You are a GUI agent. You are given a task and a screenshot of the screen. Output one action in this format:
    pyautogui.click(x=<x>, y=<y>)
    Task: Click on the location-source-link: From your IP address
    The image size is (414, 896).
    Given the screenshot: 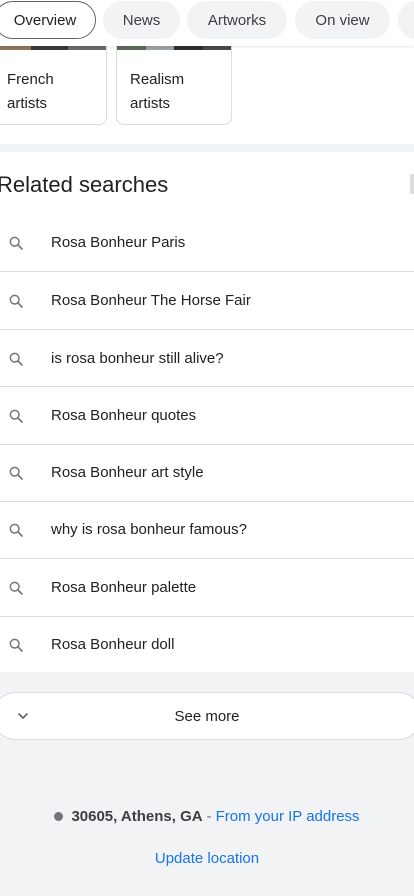 What is the action you would take?
    pyautogui.click(x=288, y=816)
    